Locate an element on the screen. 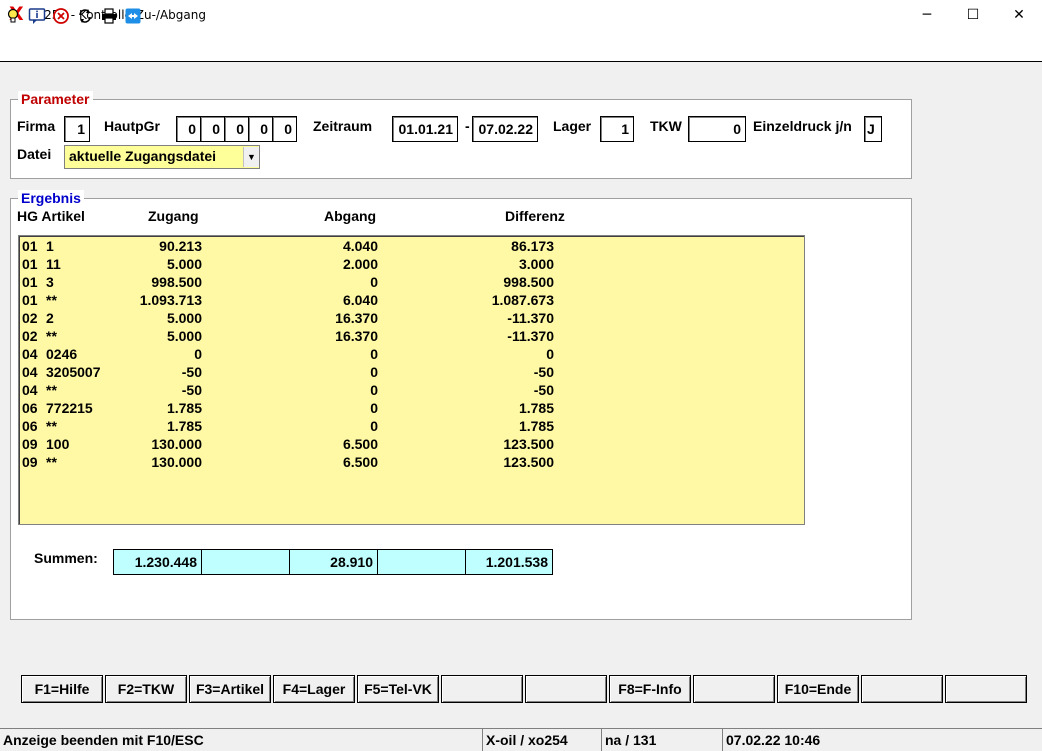  summen-label: Summen: is located at coordinates (66, 558).